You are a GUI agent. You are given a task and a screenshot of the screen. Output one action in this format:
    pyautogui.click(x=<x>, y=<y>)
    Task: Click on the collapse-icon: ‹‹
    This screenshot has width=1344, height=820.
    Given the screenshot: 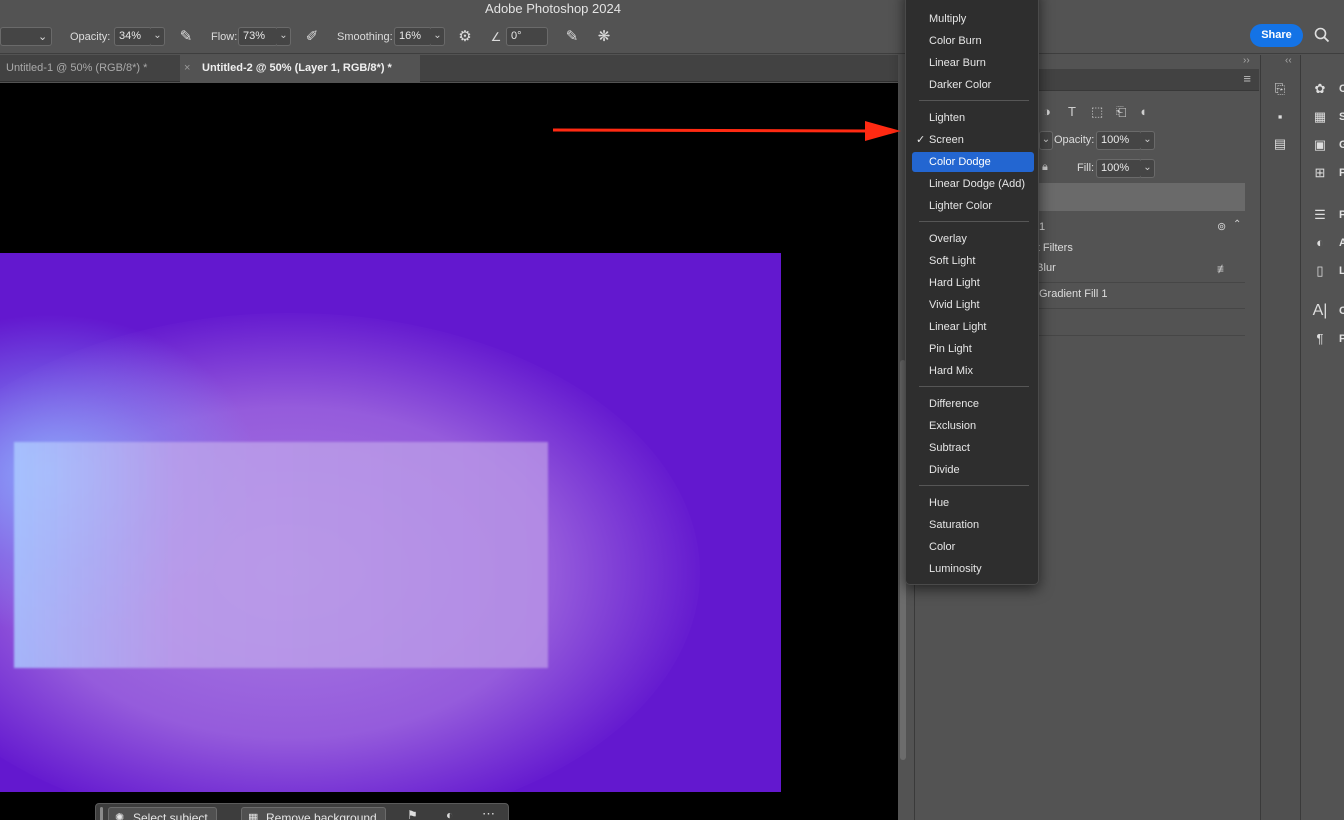 What is the action you would take?
    pyautogui.click(x=1288, y=60)
    